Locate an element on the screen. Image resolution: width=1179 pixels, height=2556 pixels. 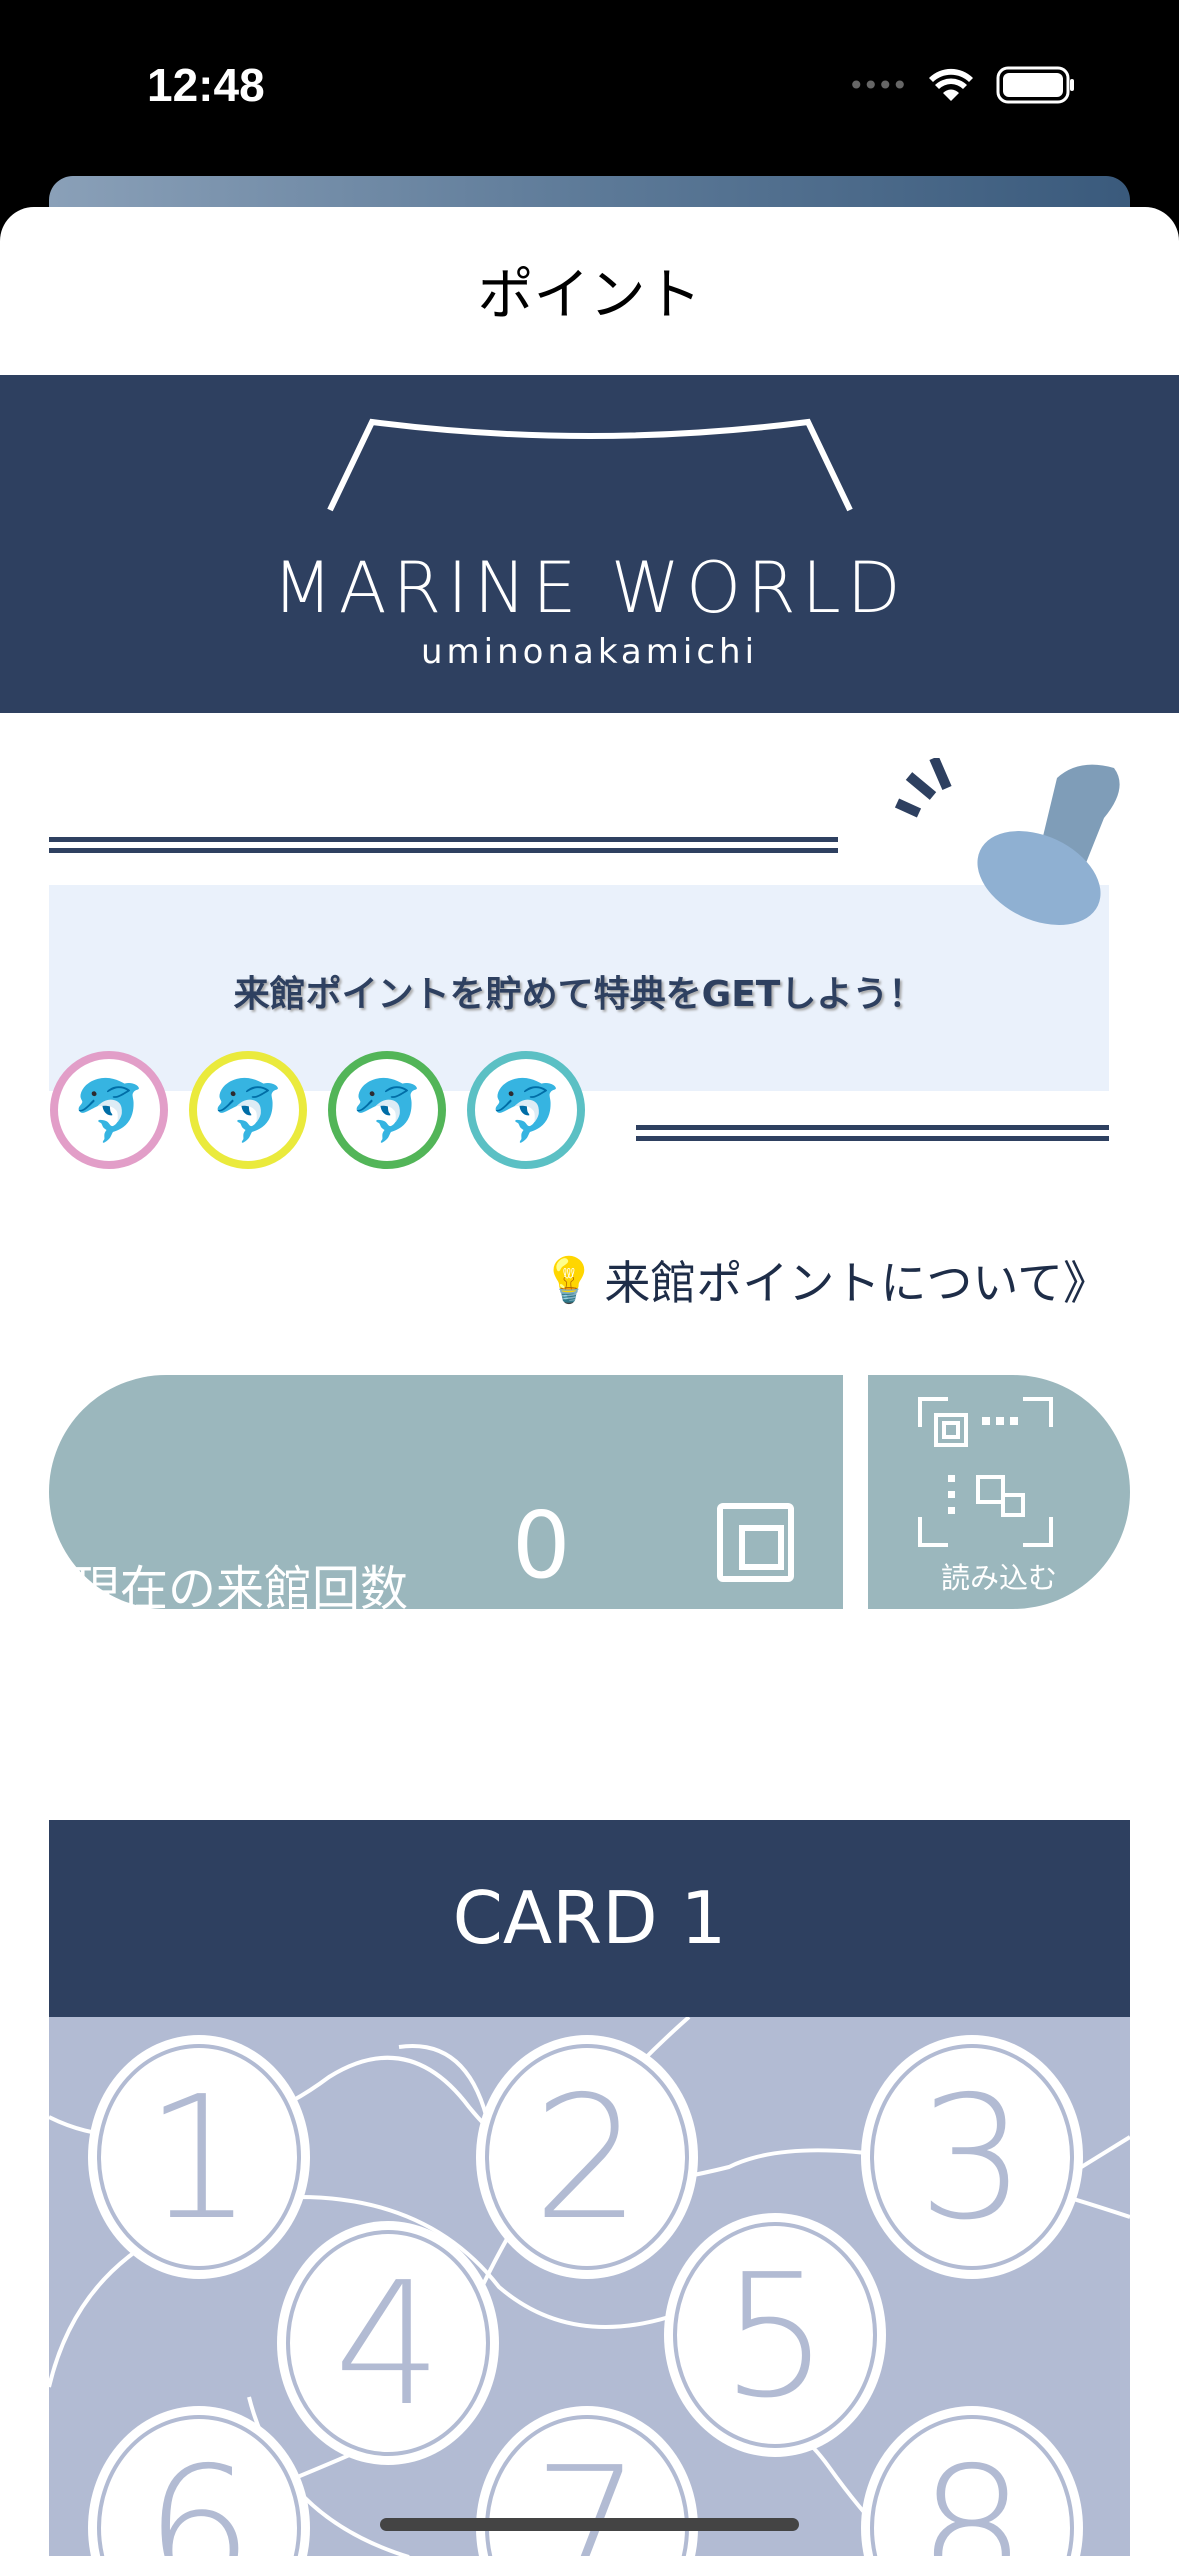
stamp-slot: 6 is located at coordinates (199, 2481).